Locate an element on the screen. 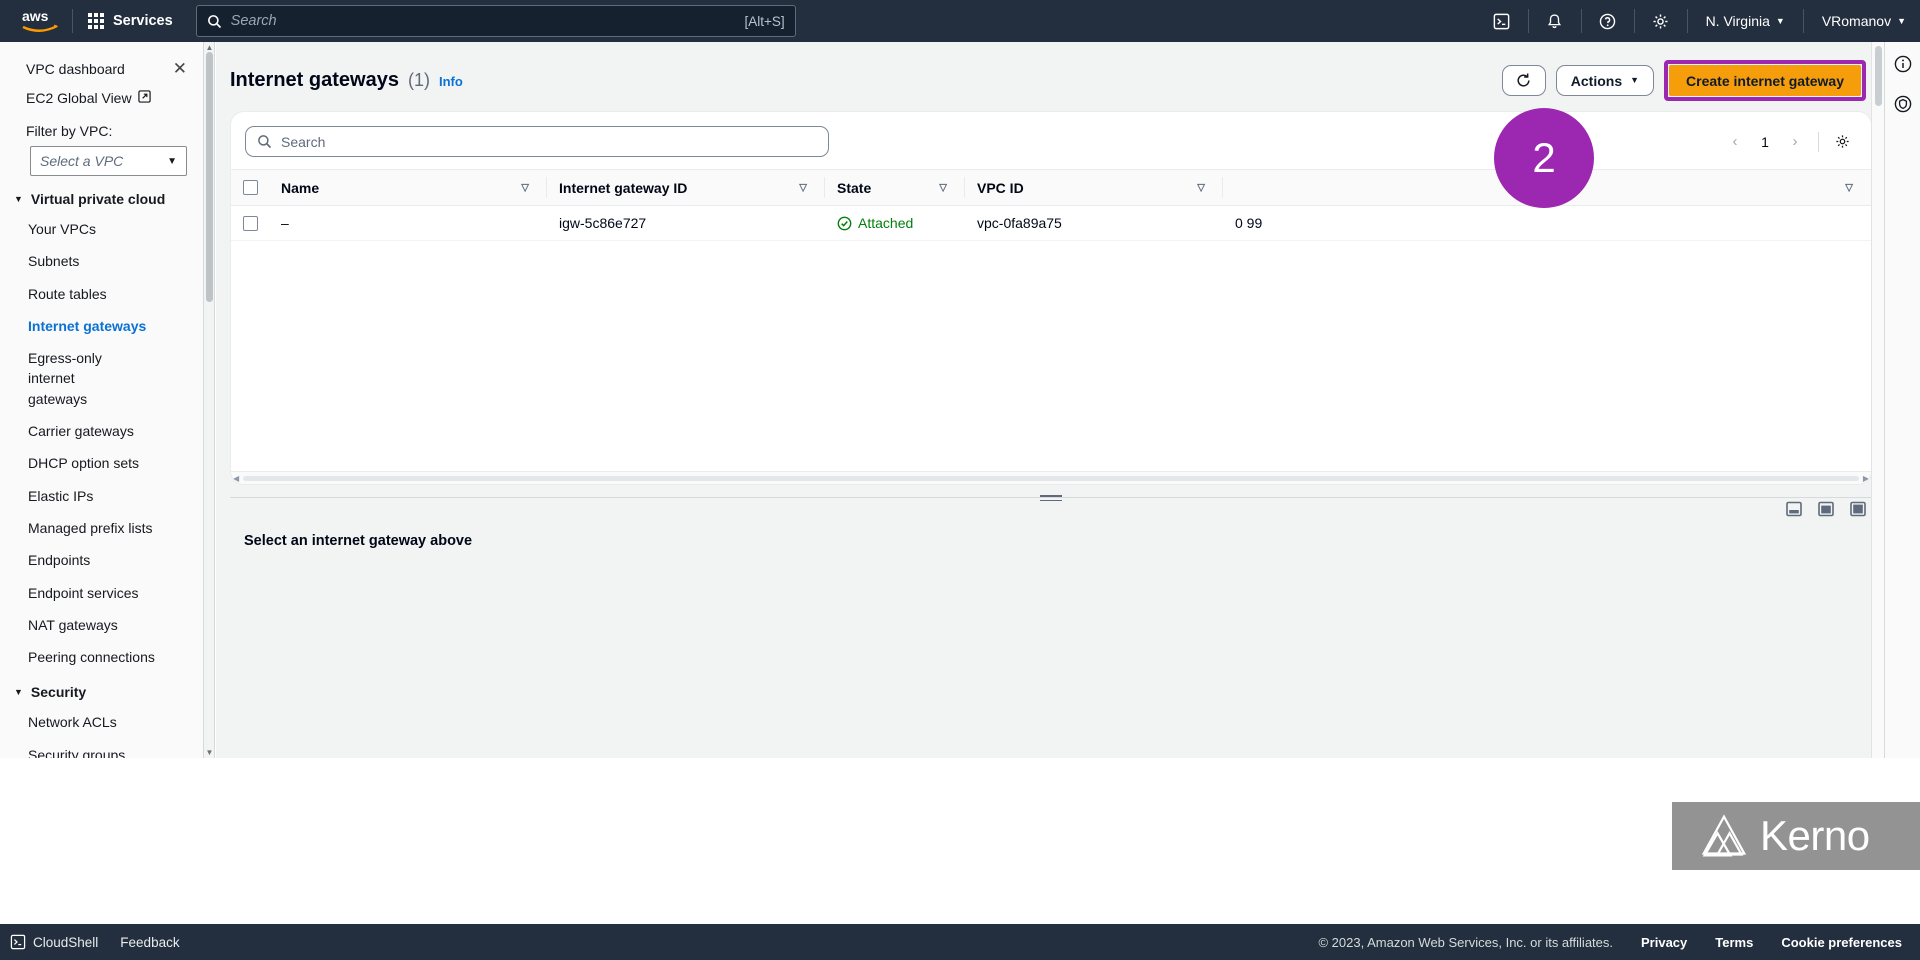 This screenshot has width=1920, height=960. vpc-filter-select: Select a VPC ▼ is located at coordinates (108, 161).